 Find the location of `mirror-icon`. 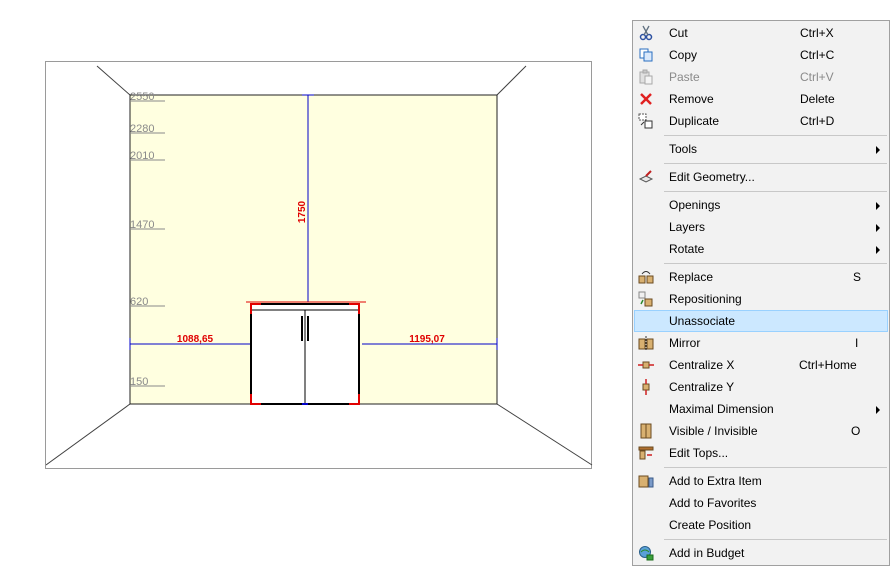

mirror-icon is located at coordinates (646, 343).